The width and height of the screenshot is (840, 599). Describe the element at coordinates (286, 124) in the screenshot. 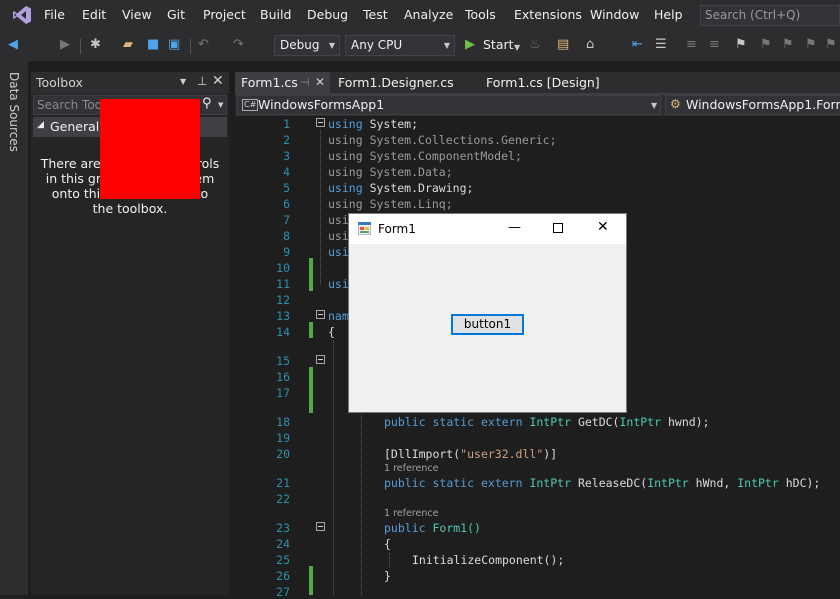

I see `line-number: 1` at that location.